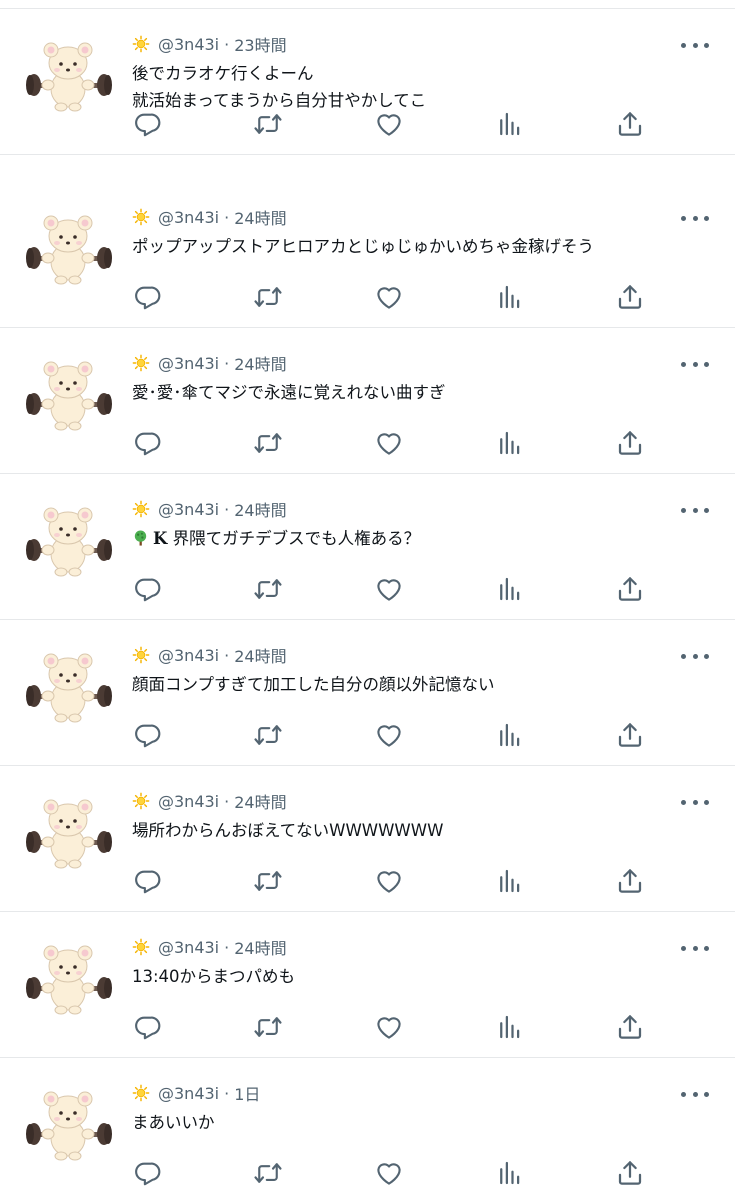  I want to click on tweet: @3n43i · 24時間 K 界隈てガチデブスでも人権ある？, so click(367, 547).